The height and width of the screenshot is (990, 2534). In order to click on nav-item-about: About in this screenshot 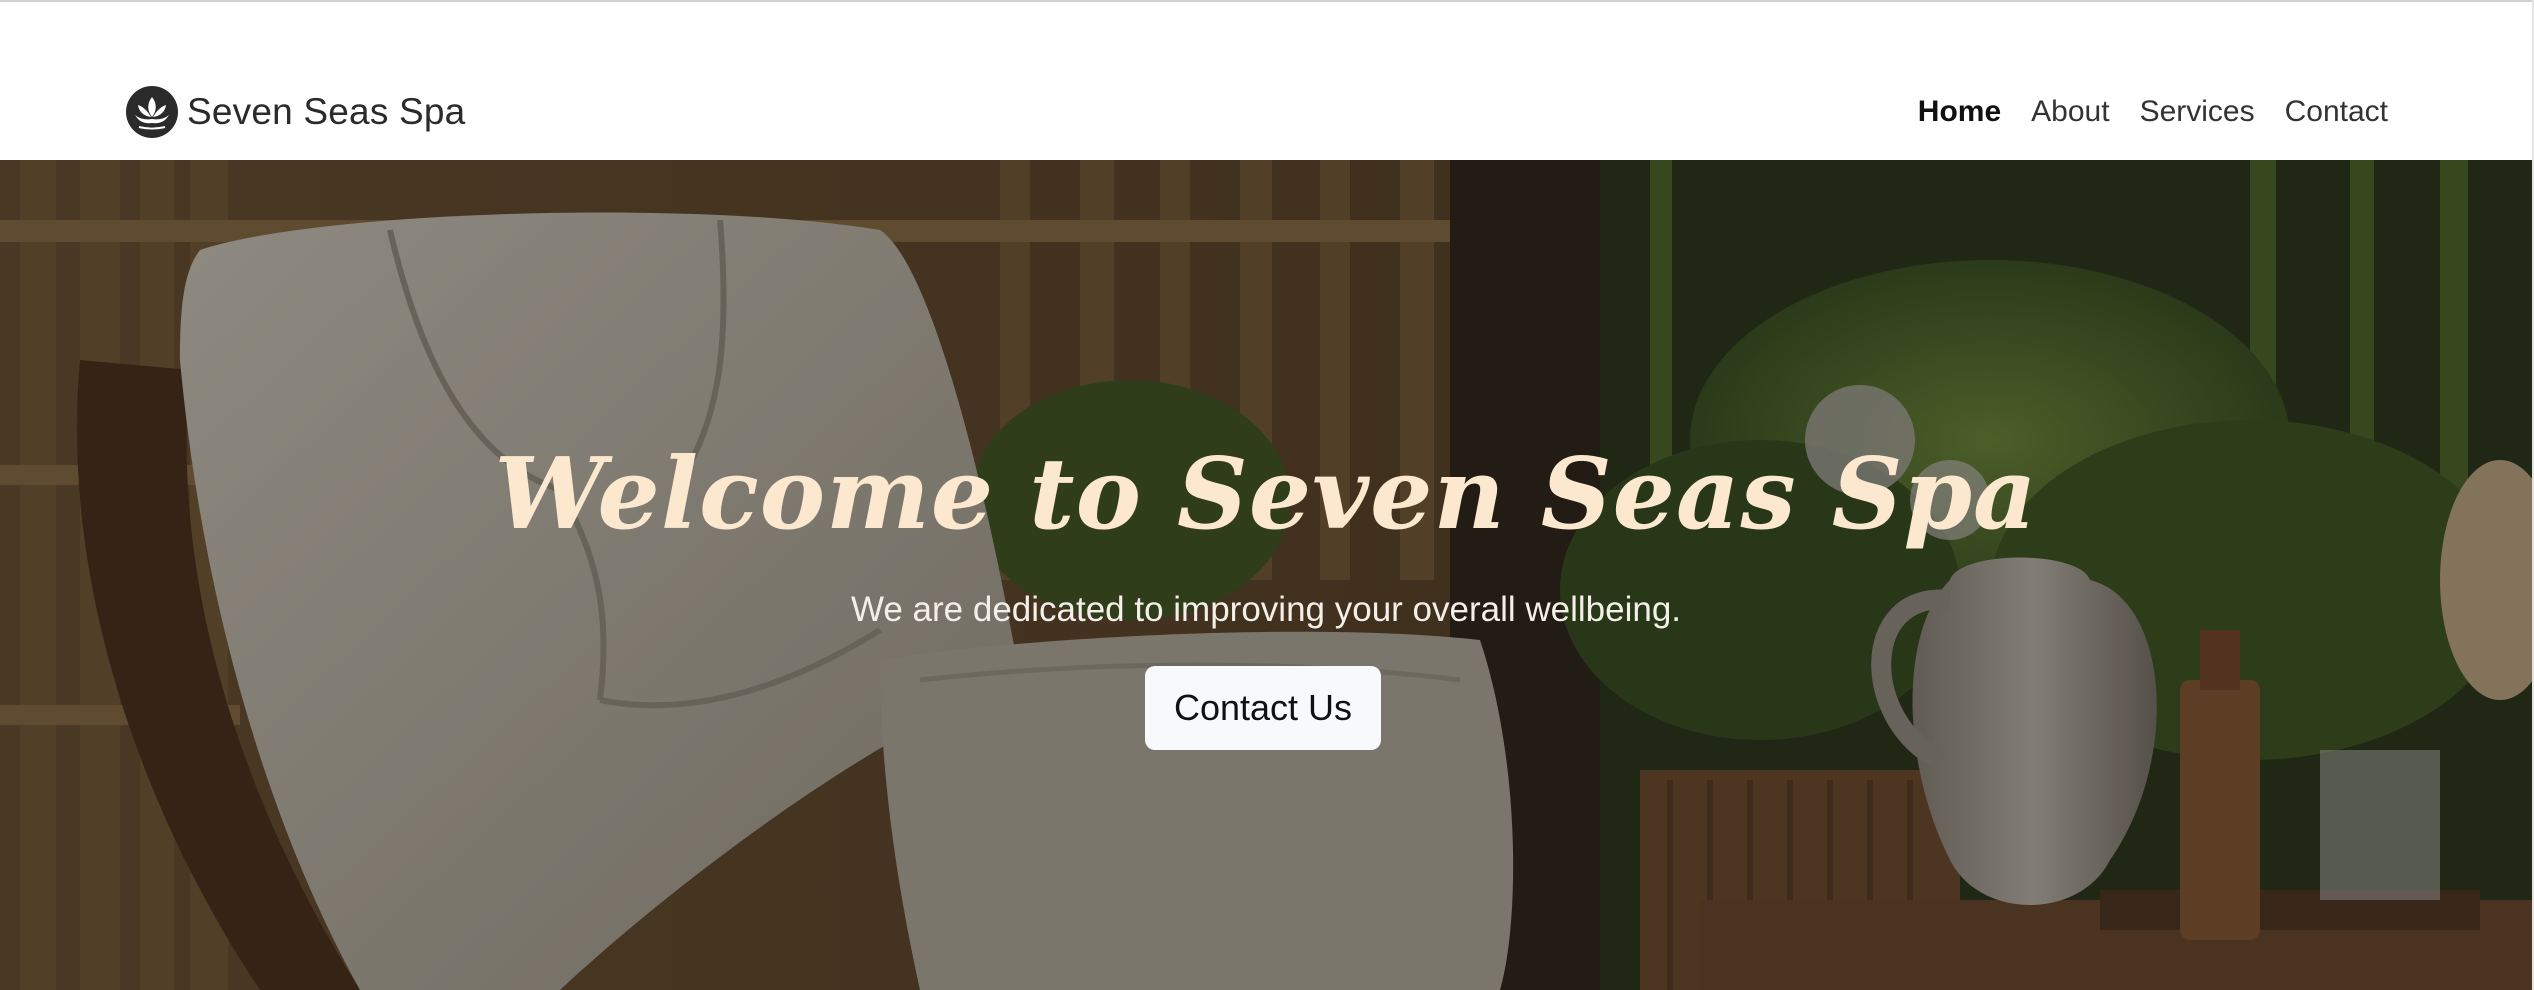, I will do `click(2070, 112)`.